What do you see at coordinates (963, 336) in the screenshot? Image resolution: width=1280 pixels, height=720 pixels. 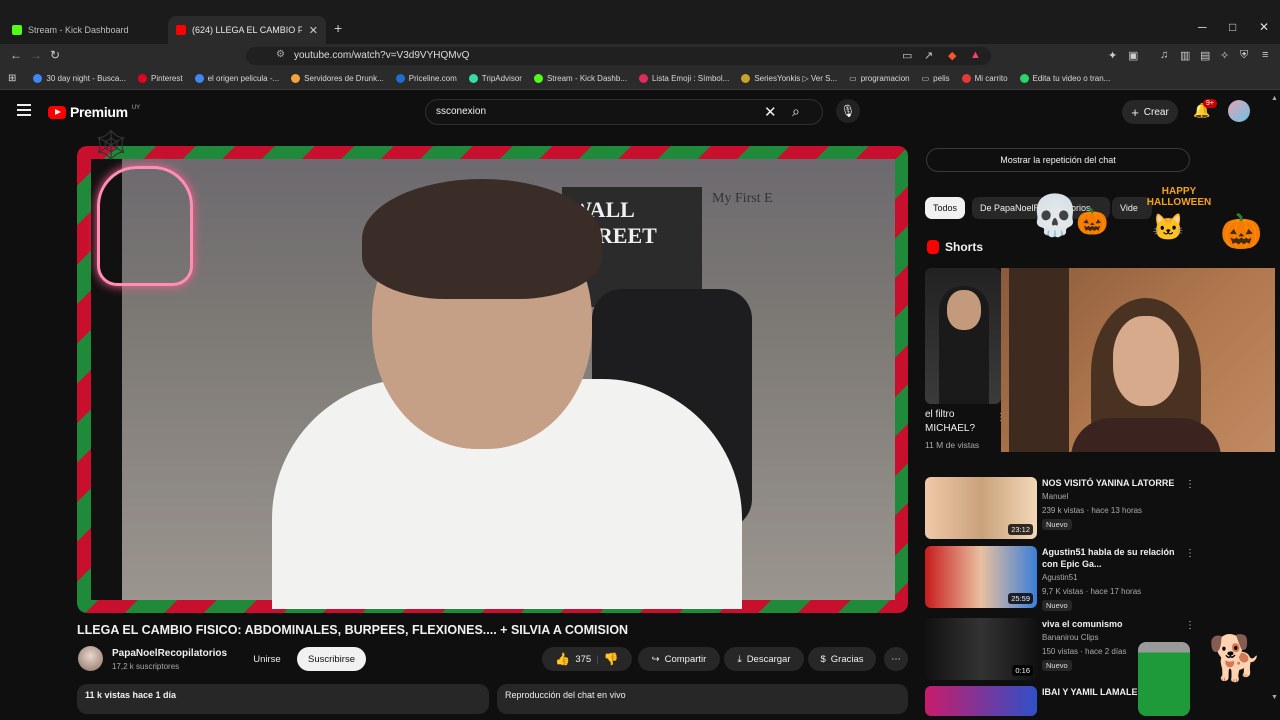 I see `short-thumbnail` at bounding box center [963, 336].